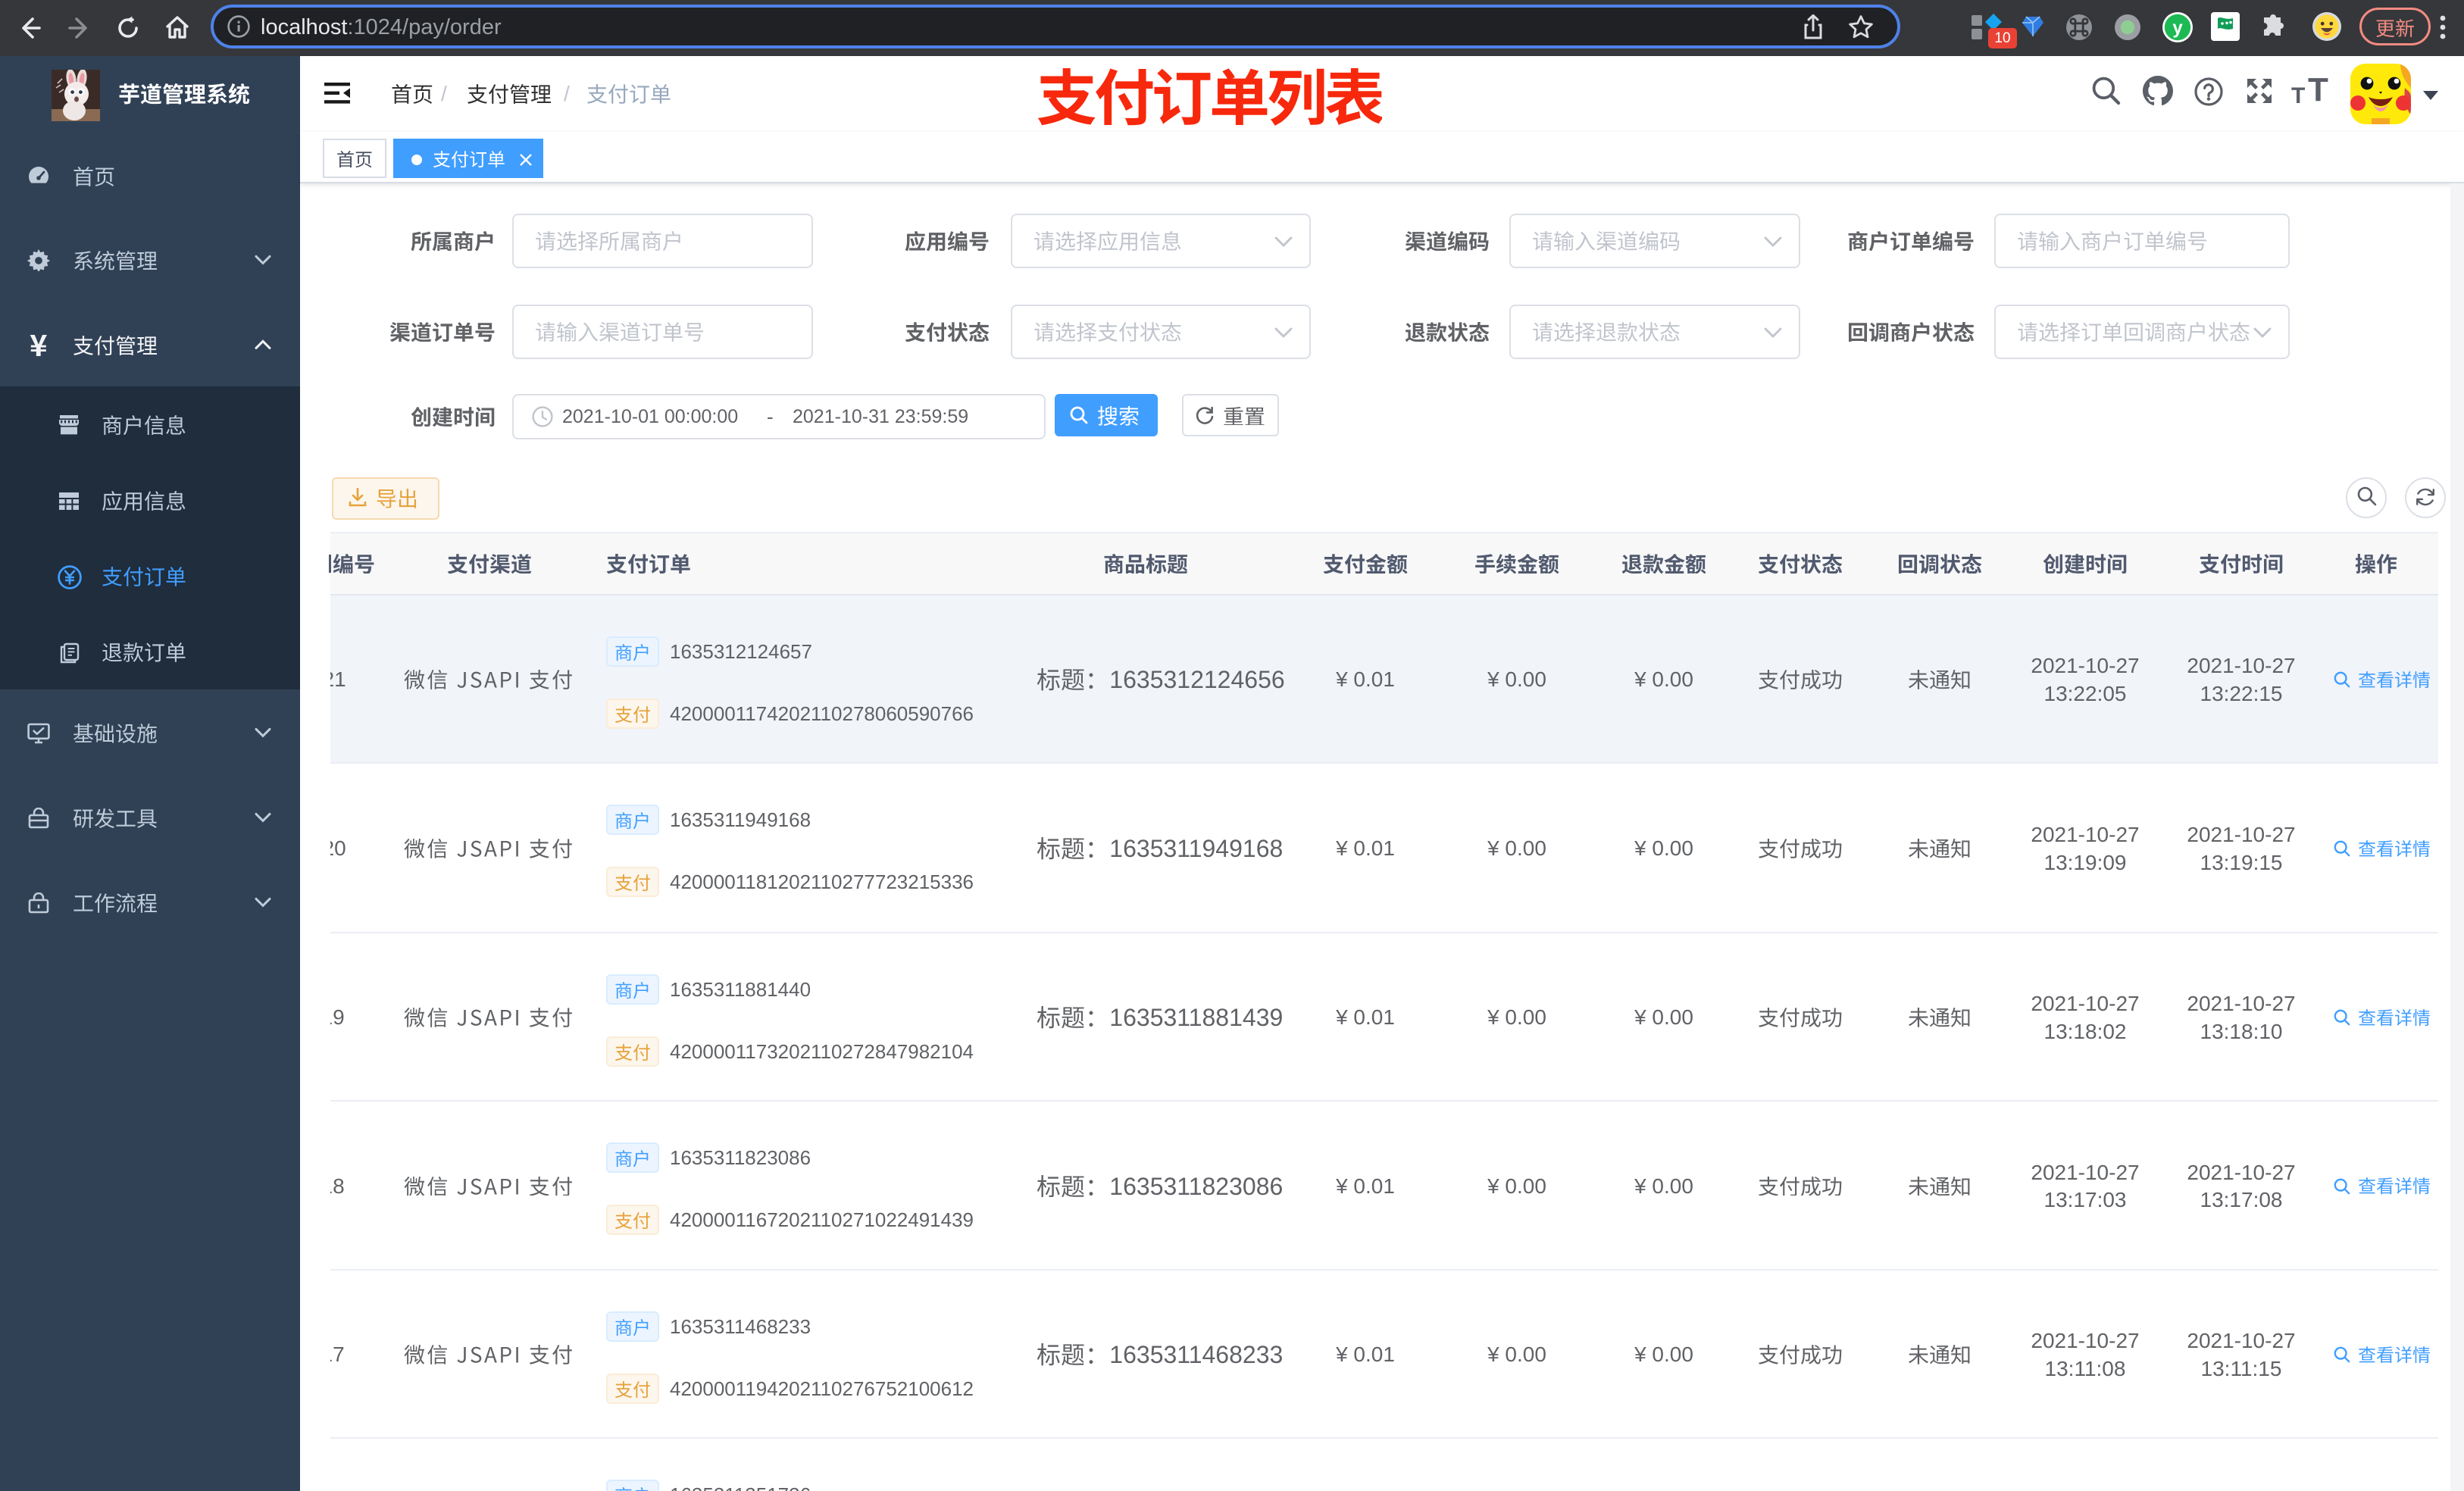  What do you see at coordinates (2177, 27) in the screenshot?
I see `svg-text: y` at bounding box center [2177, 27].